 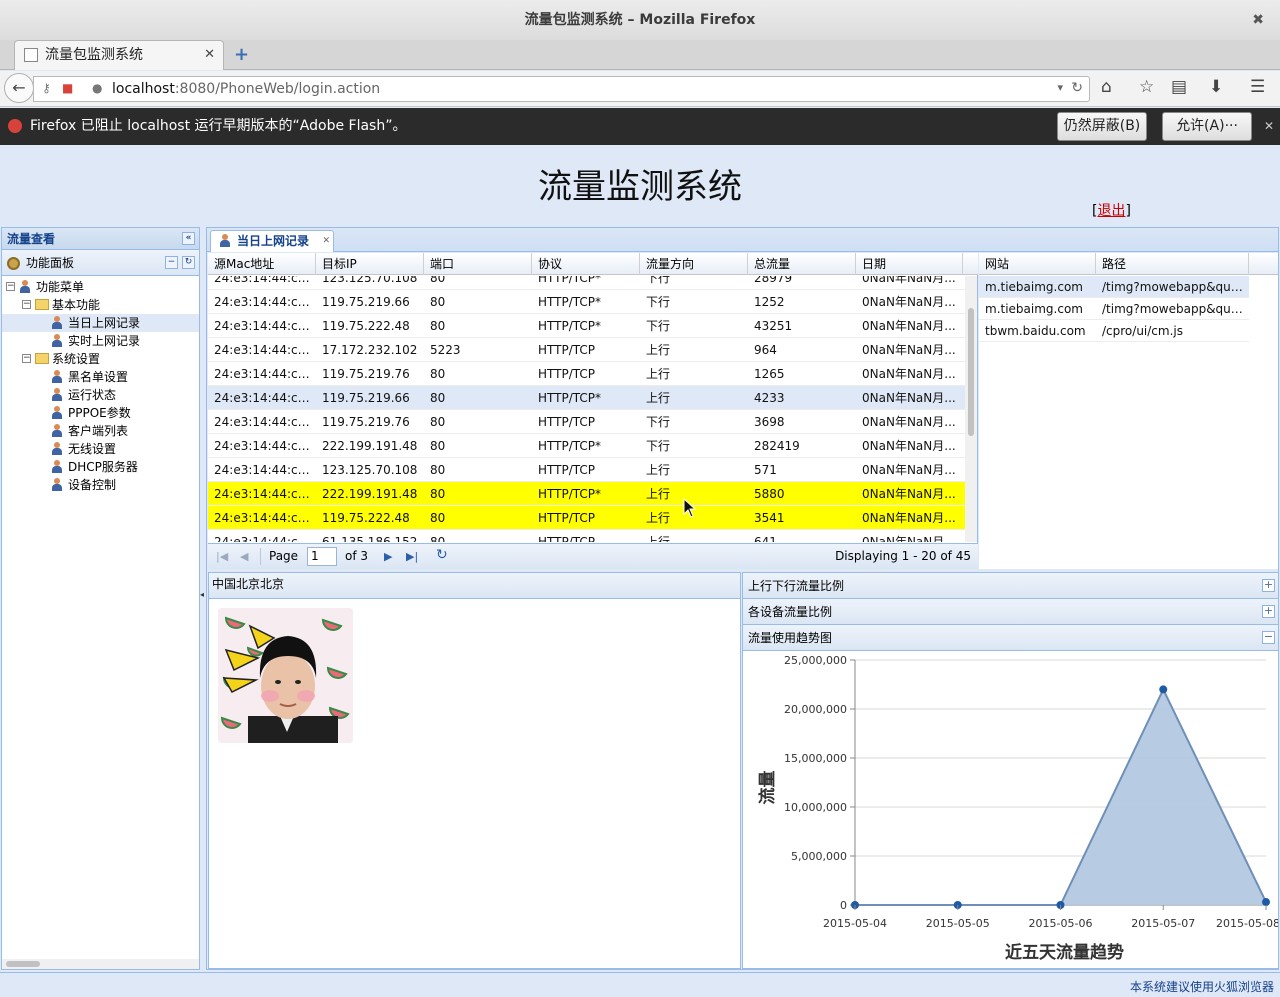 What do you see at coordinates (272, 241) in the screenshot?
I see `tab-today-records: 当日上网记录 ✕` at bounding box center [272, 241].